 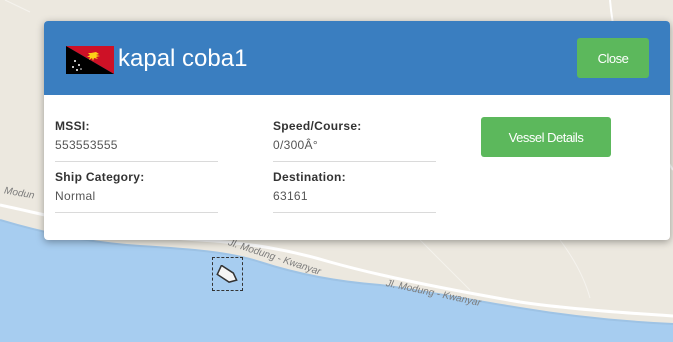 I want to click on close-button: Close, so click(x=613, y=58).